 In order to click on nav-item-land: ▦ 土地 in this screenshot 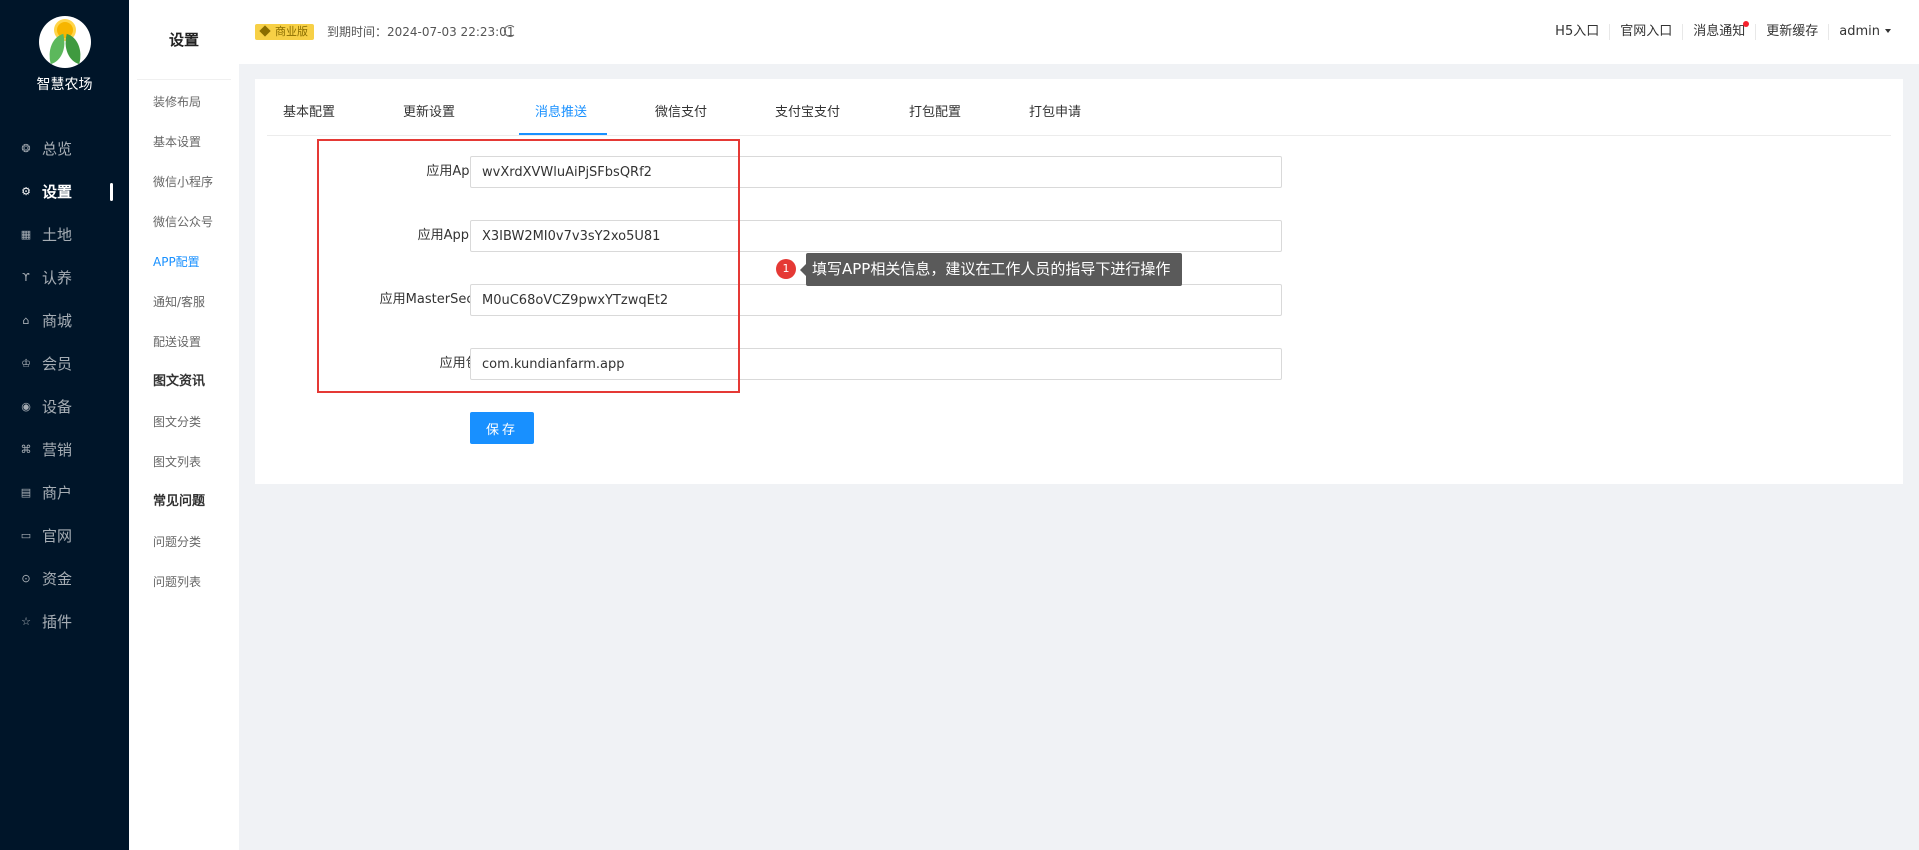, I will do `click(64, 234)`.